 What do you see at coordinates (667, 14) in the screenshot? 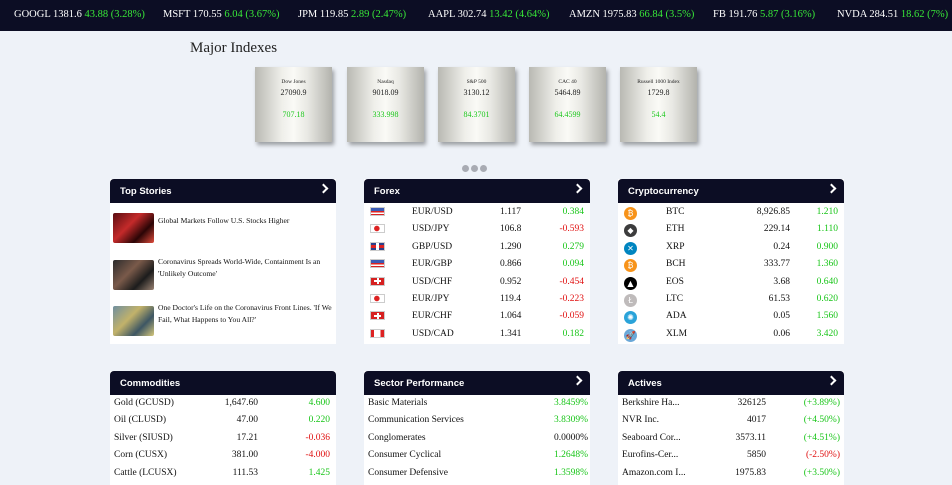
I see `ticker-change: 66.84 (3.5%)` at bounding box center [667, 14].